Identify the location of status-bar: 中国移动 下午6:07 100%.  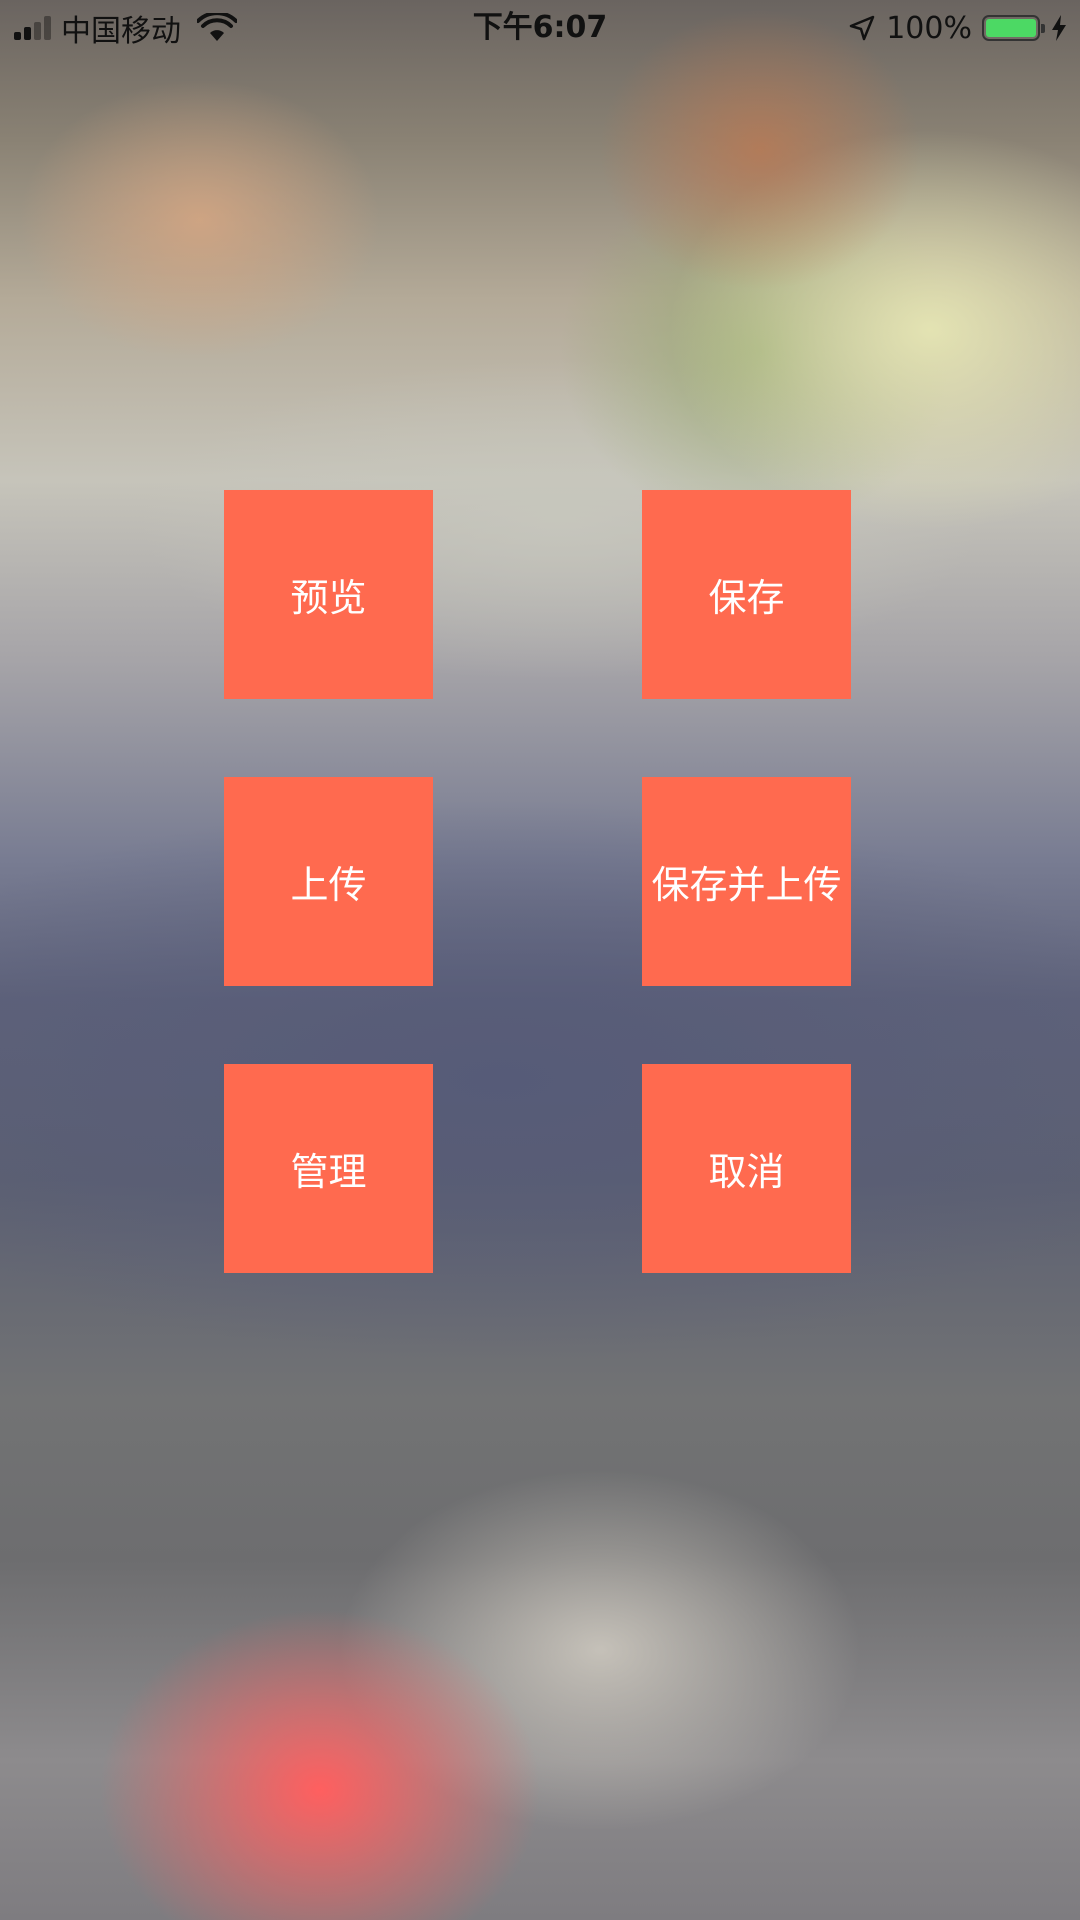
(540, 28).